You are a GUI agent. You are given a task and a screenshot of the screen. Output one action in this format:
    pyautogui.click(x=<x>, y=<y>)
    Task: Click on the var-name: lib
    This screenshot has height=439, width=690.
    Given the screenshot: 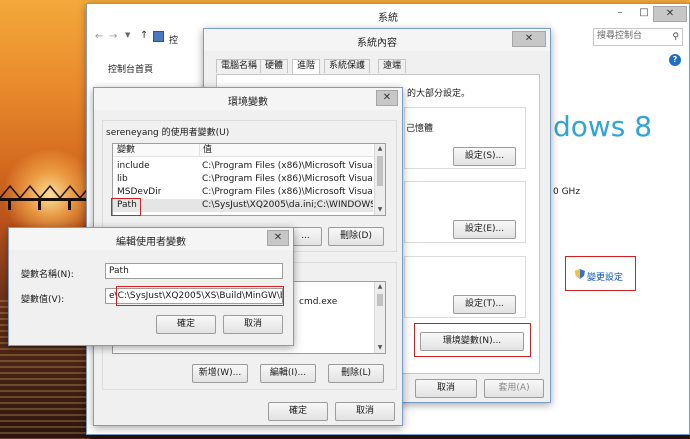 What is the action you would take?
    pyautogui.click(x=122, y=179)
    